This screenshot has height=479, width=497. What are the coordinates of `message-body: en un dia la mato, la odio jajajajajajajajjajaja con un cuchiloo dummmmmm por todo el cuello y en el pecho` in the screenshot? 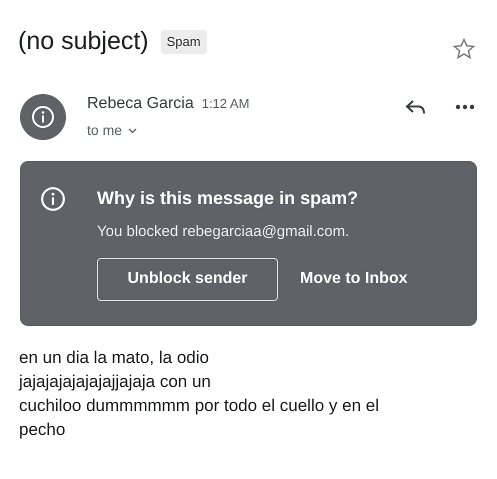 It's located at (199, 394).